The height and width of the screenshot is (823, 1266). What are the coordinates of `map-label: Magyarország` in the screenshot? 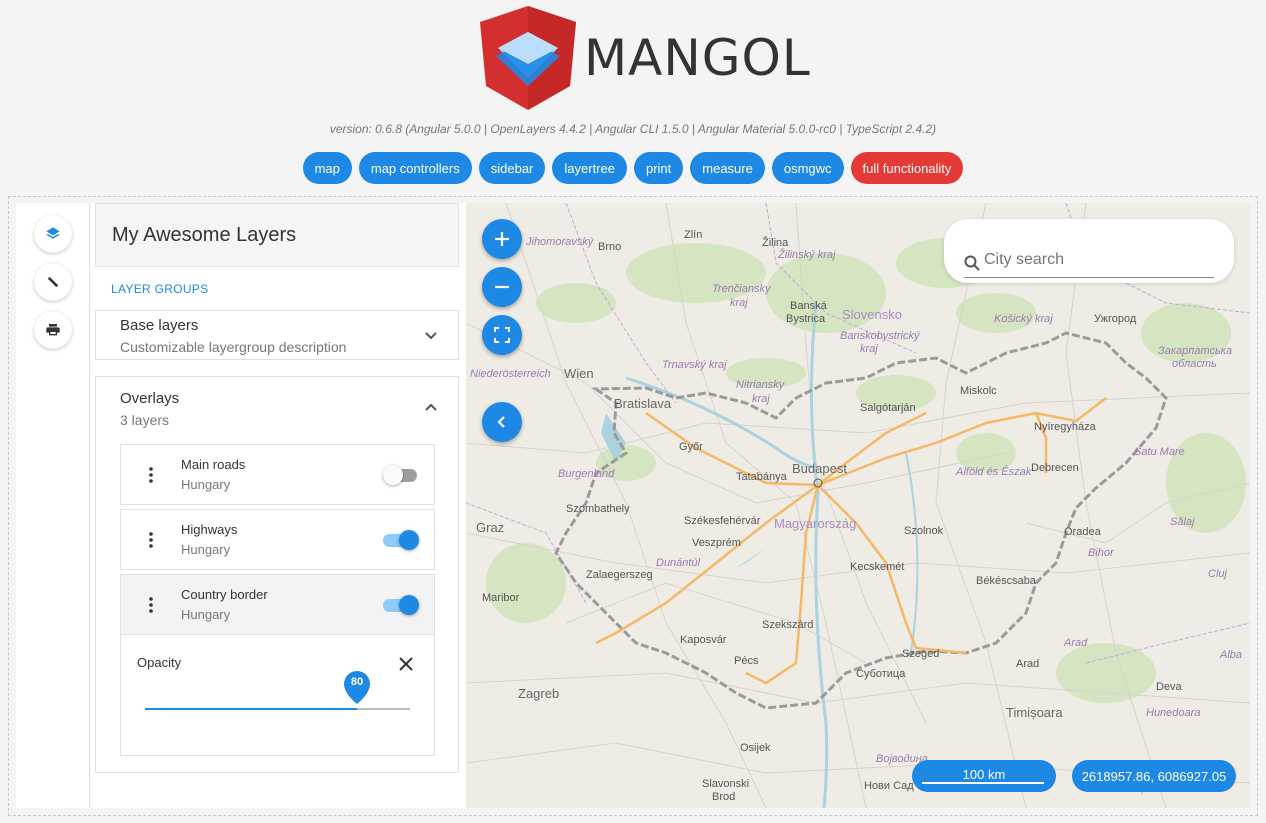 It's located at (815, 523).